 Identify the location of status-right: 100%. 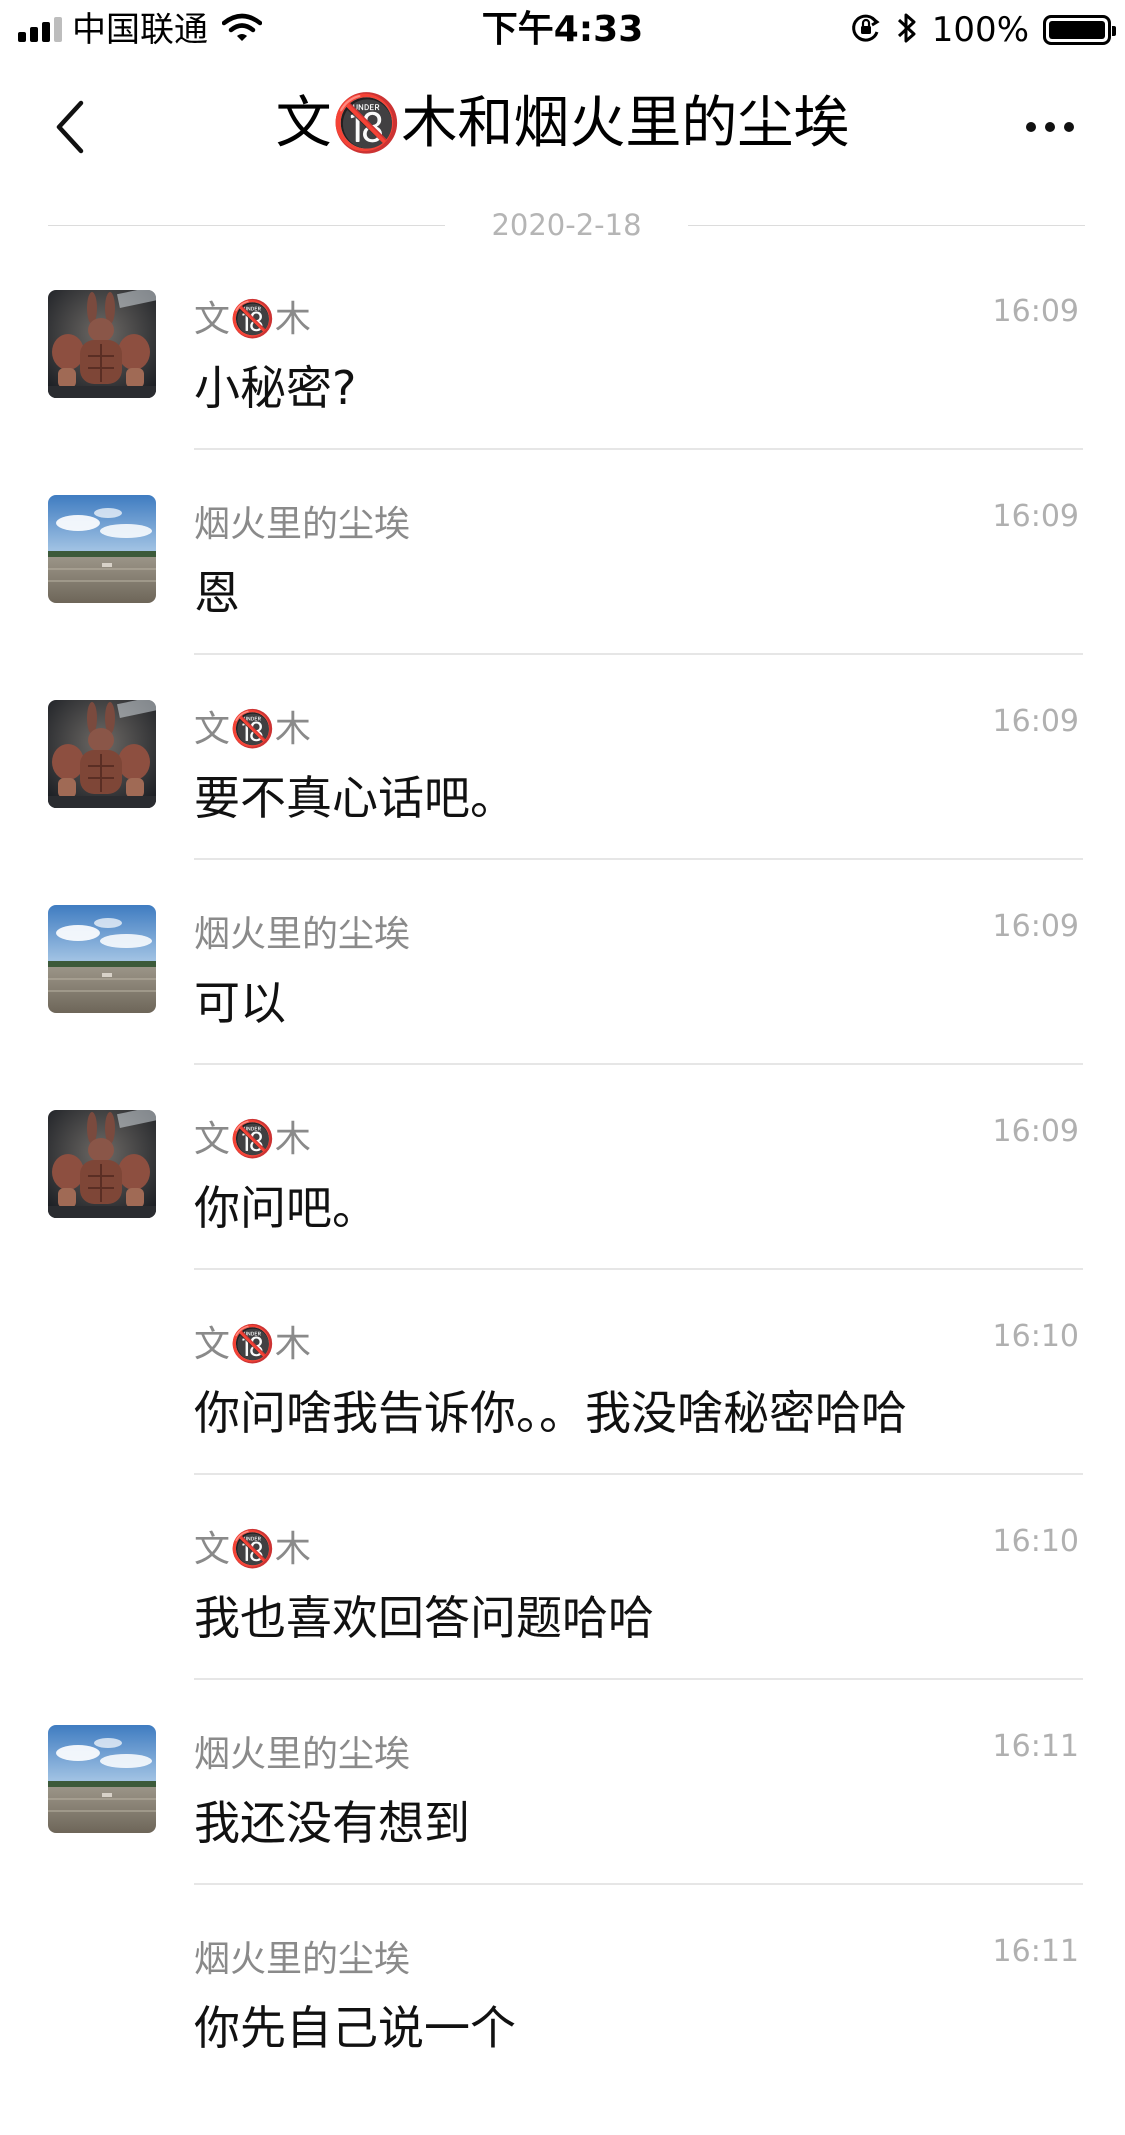
(983, 30).